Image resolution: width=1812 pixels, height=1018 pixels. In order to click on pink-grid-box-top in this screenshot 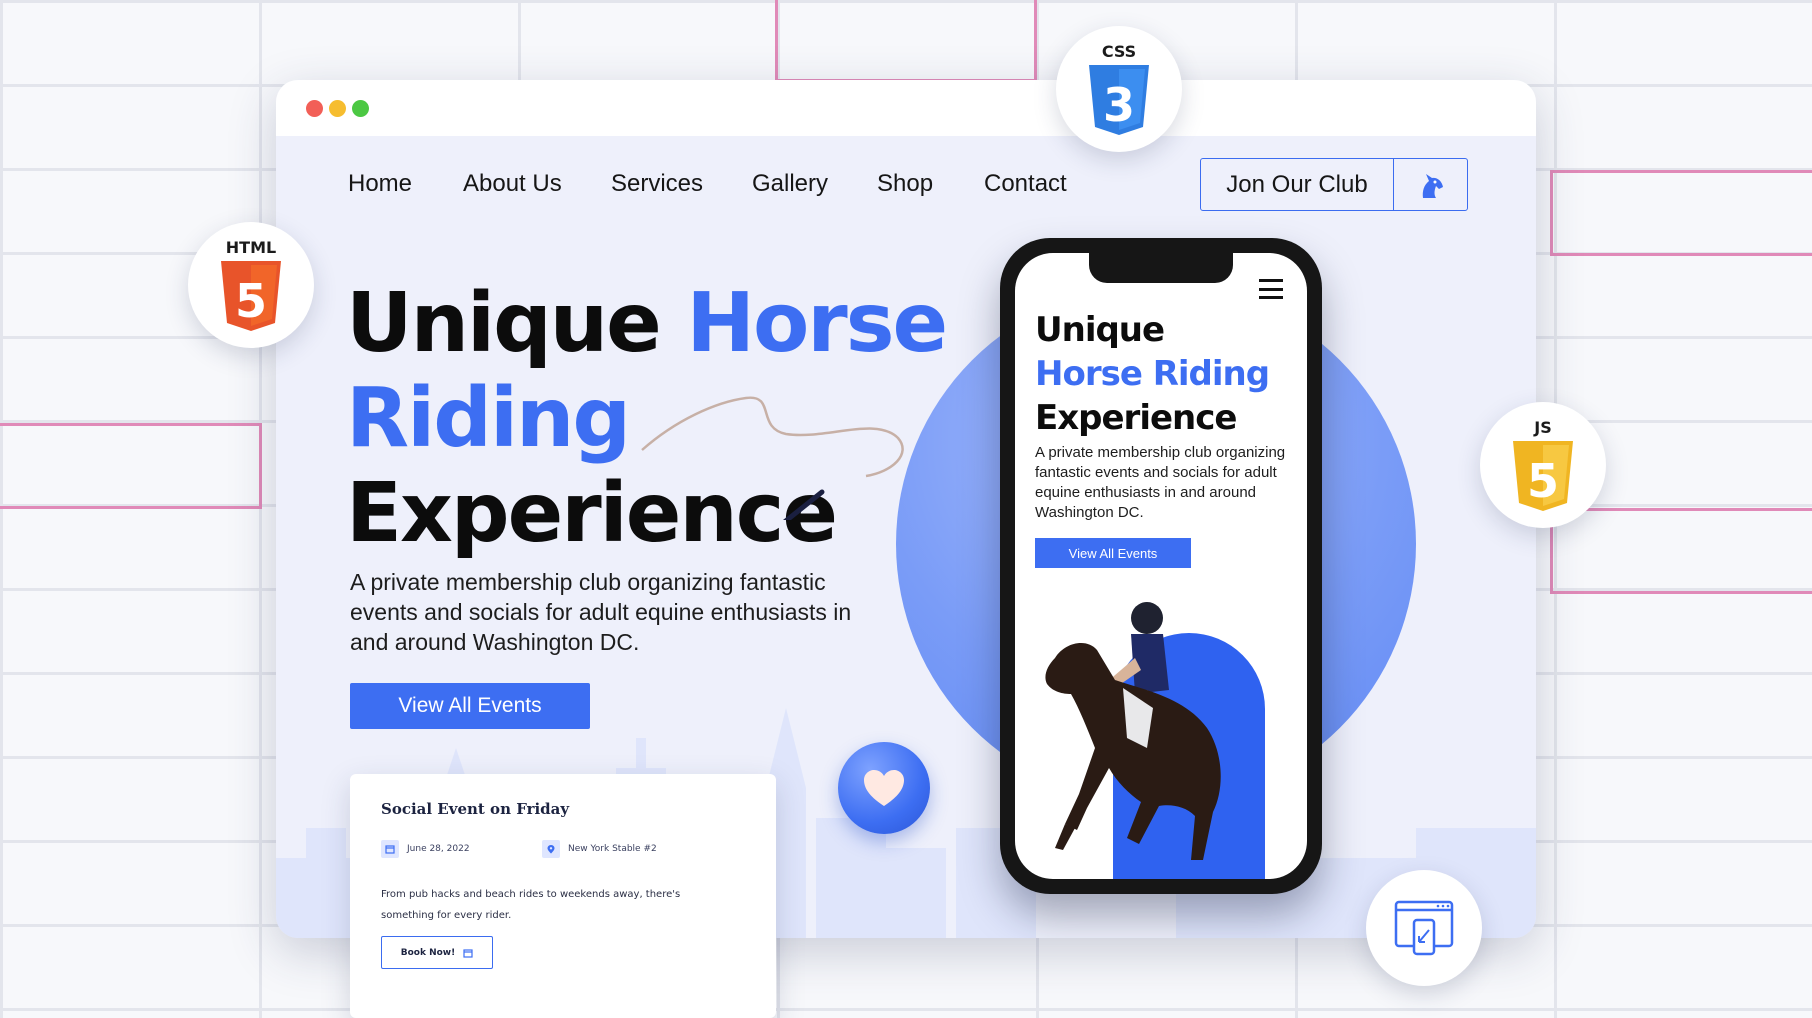, I will do `click(906, 41)`.